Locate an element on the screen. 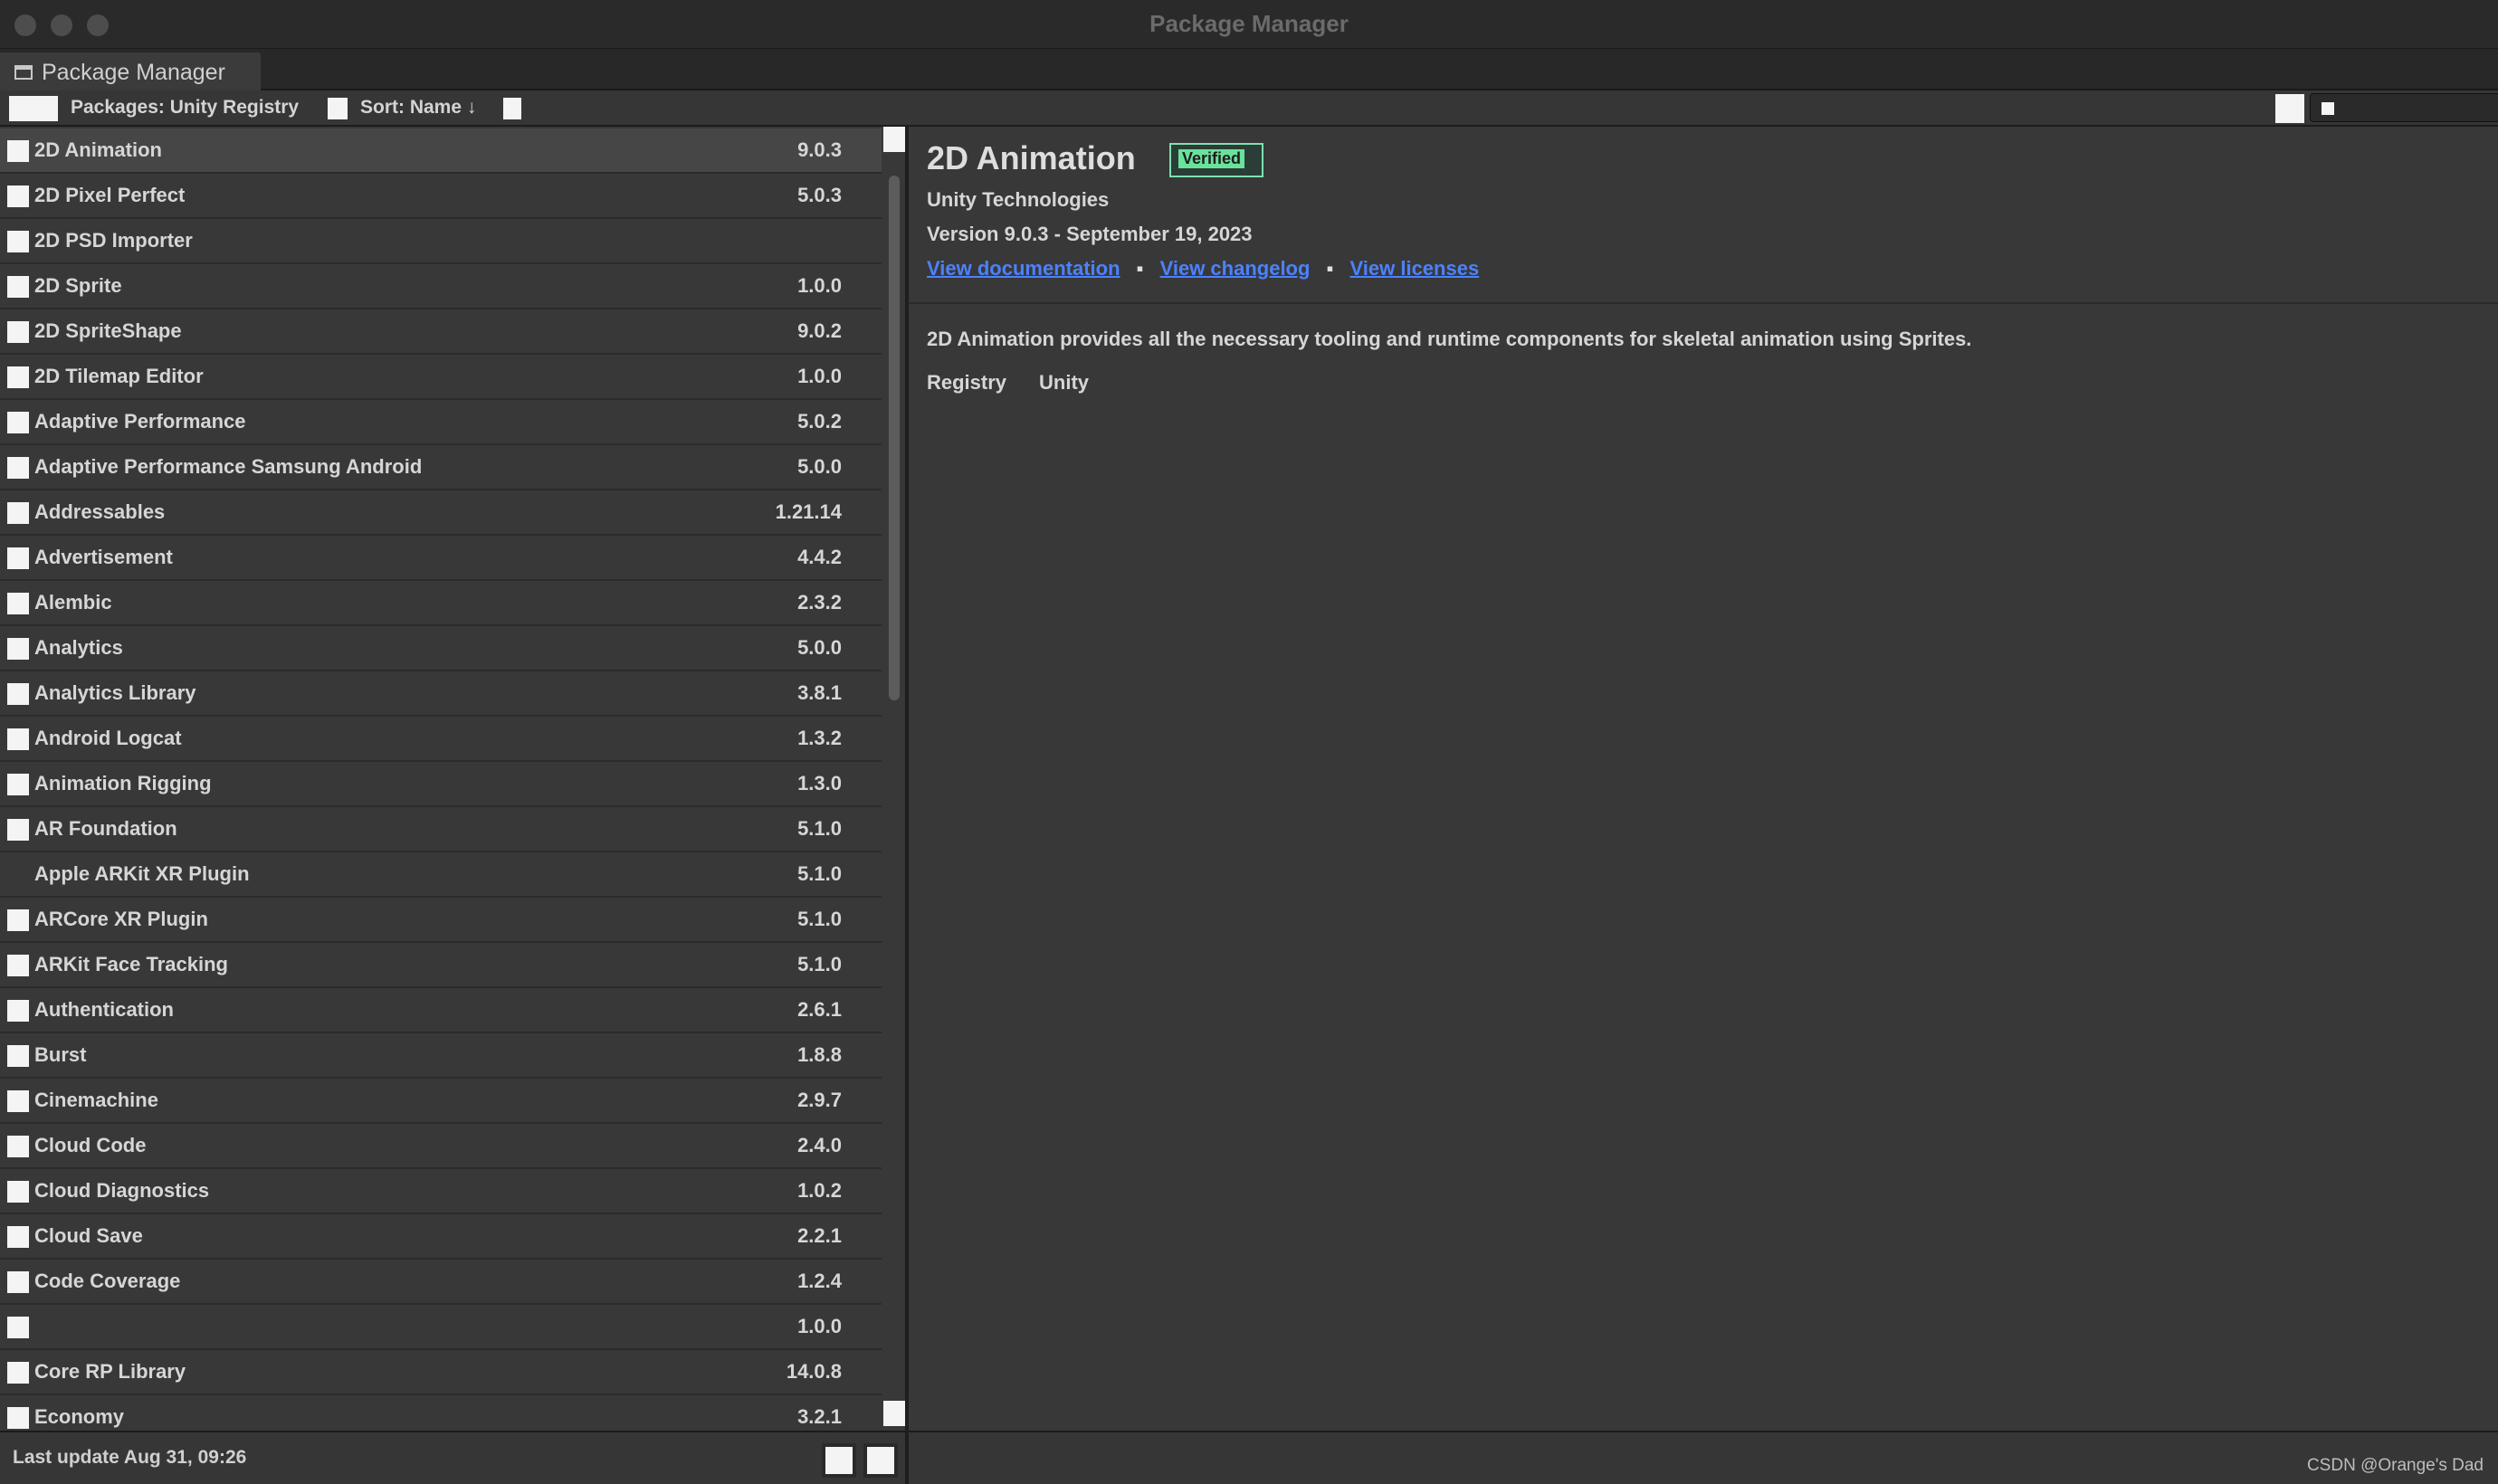 The image size is (2498, 1484). sort-chevron-icon is located at coordinates (512, 108).